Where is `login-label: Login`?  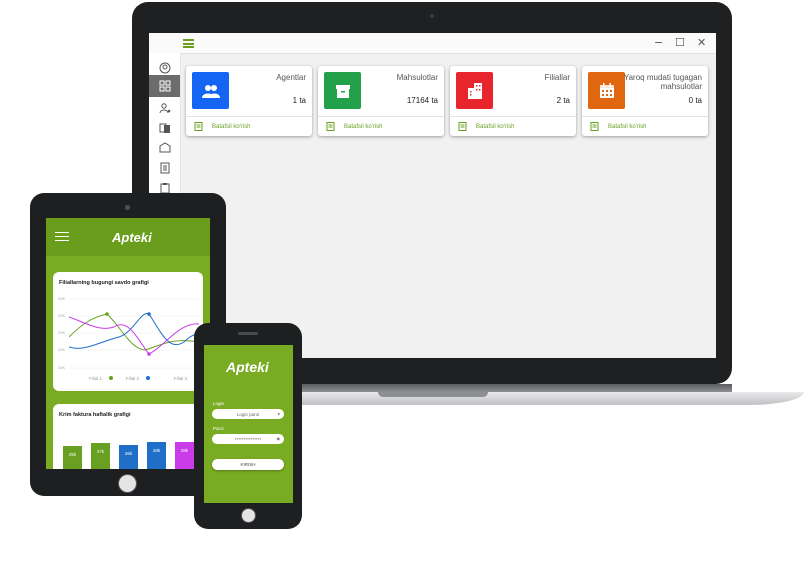 login-label: Login is located at coordinates (219, 403).